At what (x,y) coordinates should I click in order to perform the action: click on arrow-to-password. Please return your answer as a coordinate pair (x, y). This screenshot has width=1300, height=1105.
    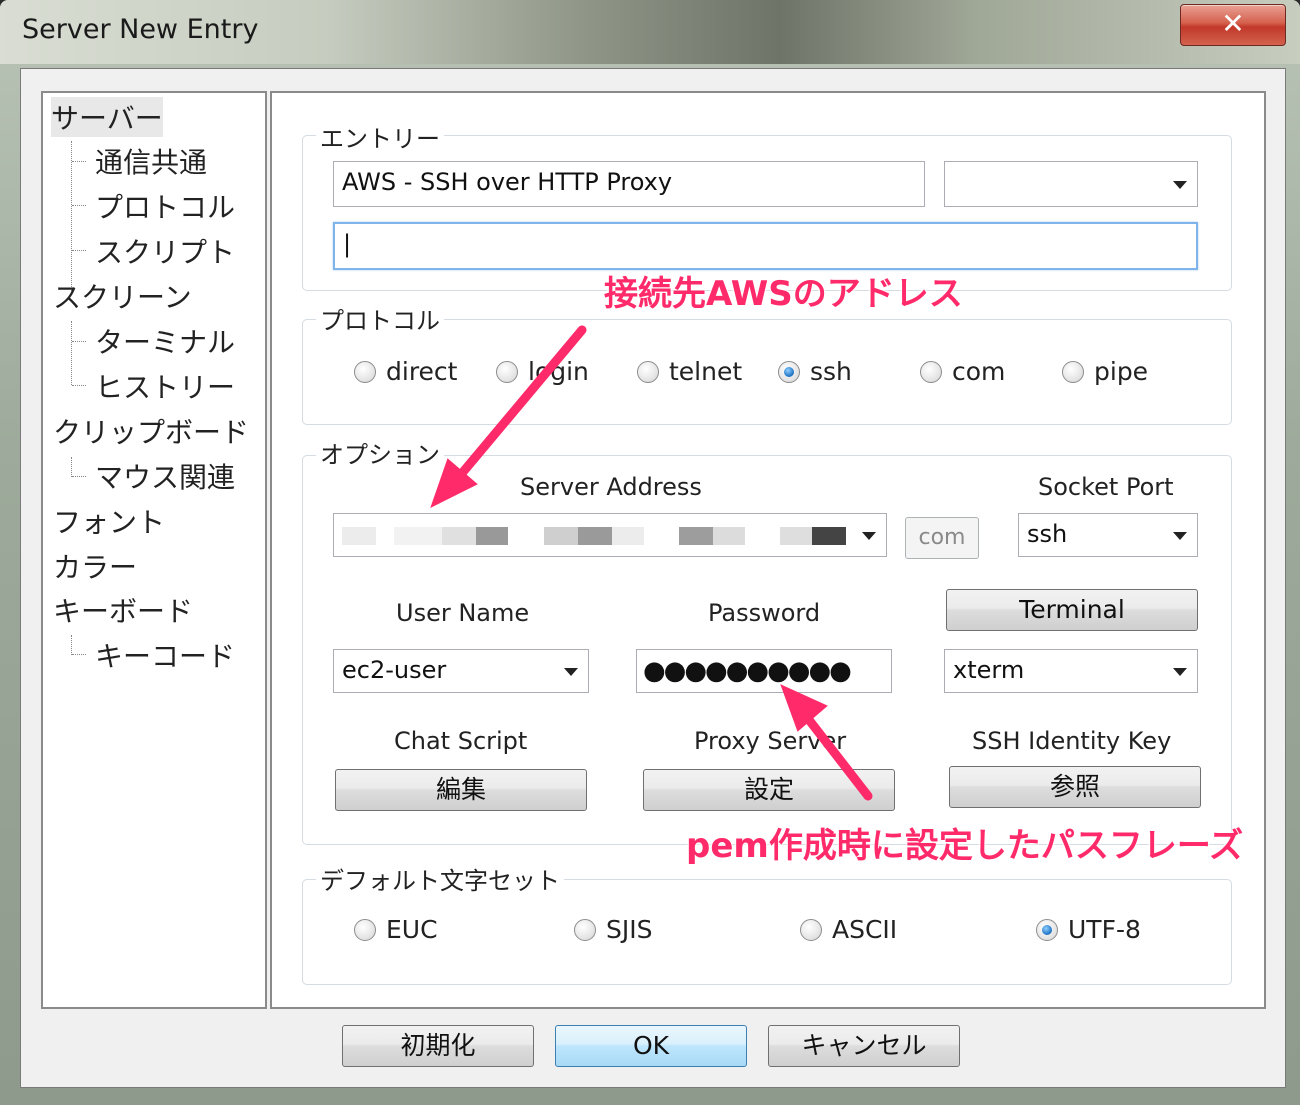
    Looking at the image, I should click on (837, 756).